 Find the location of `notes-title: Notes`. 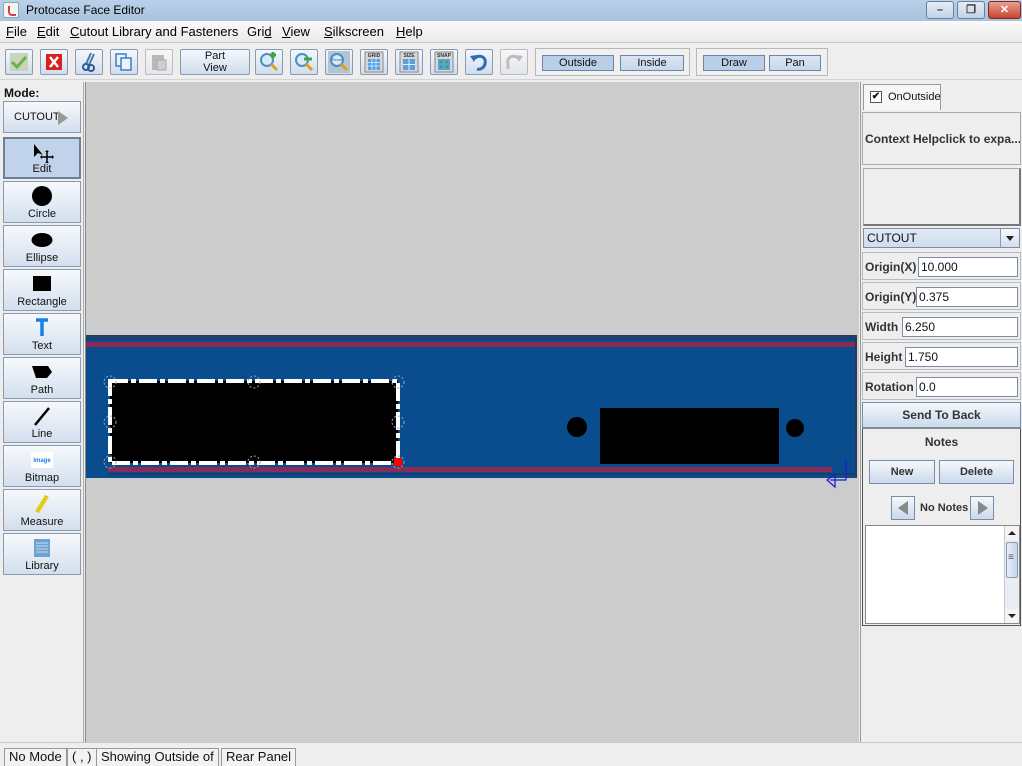

notes-title: Notes is located at coordinates (941, 442).